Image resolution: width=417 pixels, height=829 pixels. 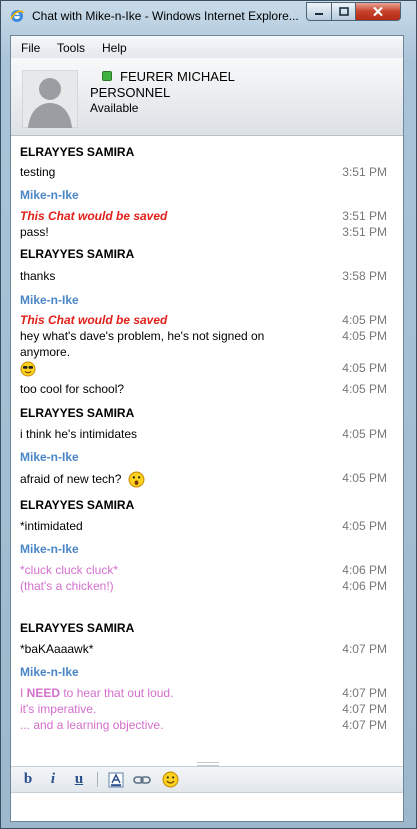 I want to click on insert-link-button, so click(x=142, y=779).